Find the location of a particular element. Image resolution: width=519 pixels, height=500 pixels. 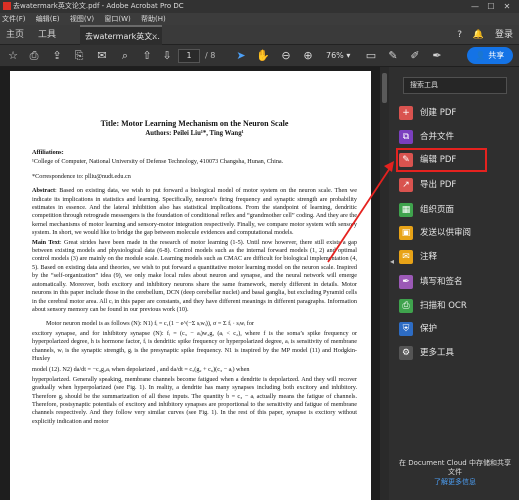

tab-document: 去watermark英文... × is located at coordinates (121, 35).